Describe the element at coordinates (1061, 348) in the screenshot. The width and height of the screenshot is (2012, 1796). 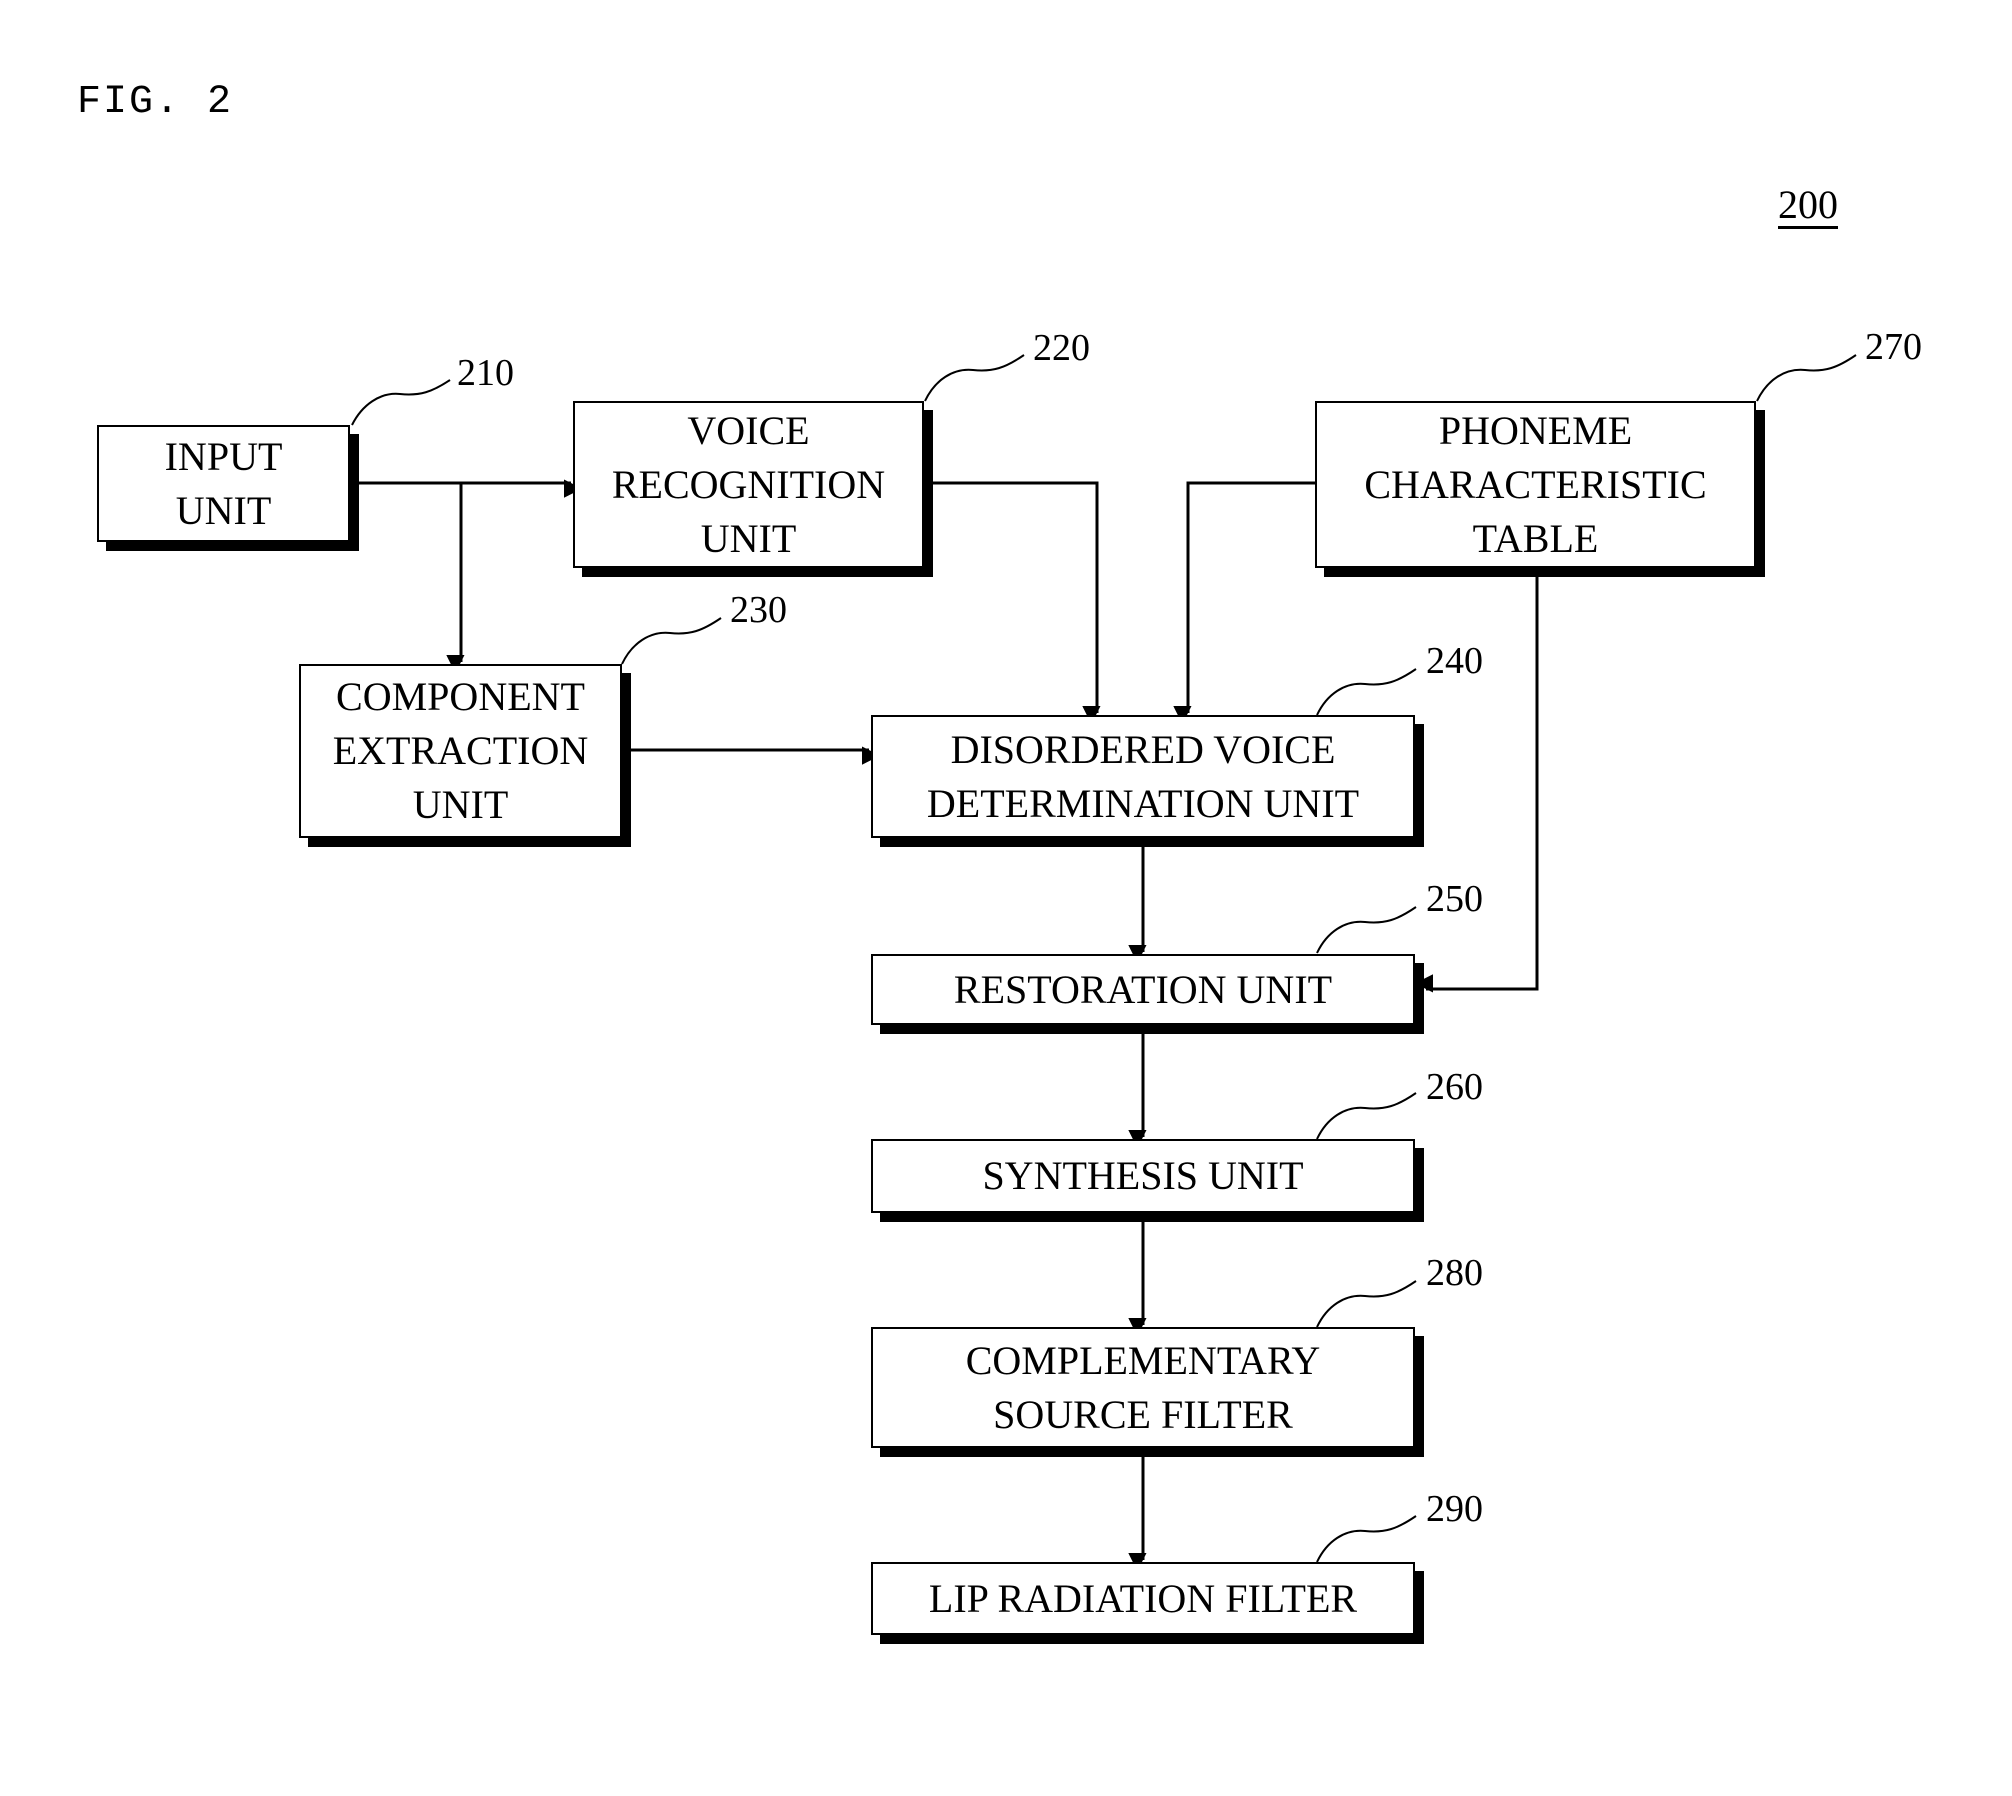
I see `reference-number-220: 220` at that location.